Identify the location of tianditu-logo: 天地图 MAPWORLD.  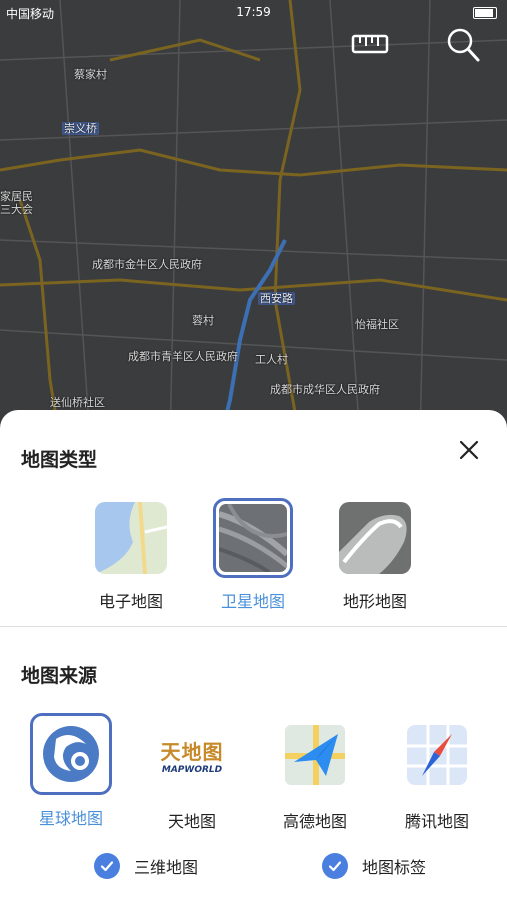
(192, 755).